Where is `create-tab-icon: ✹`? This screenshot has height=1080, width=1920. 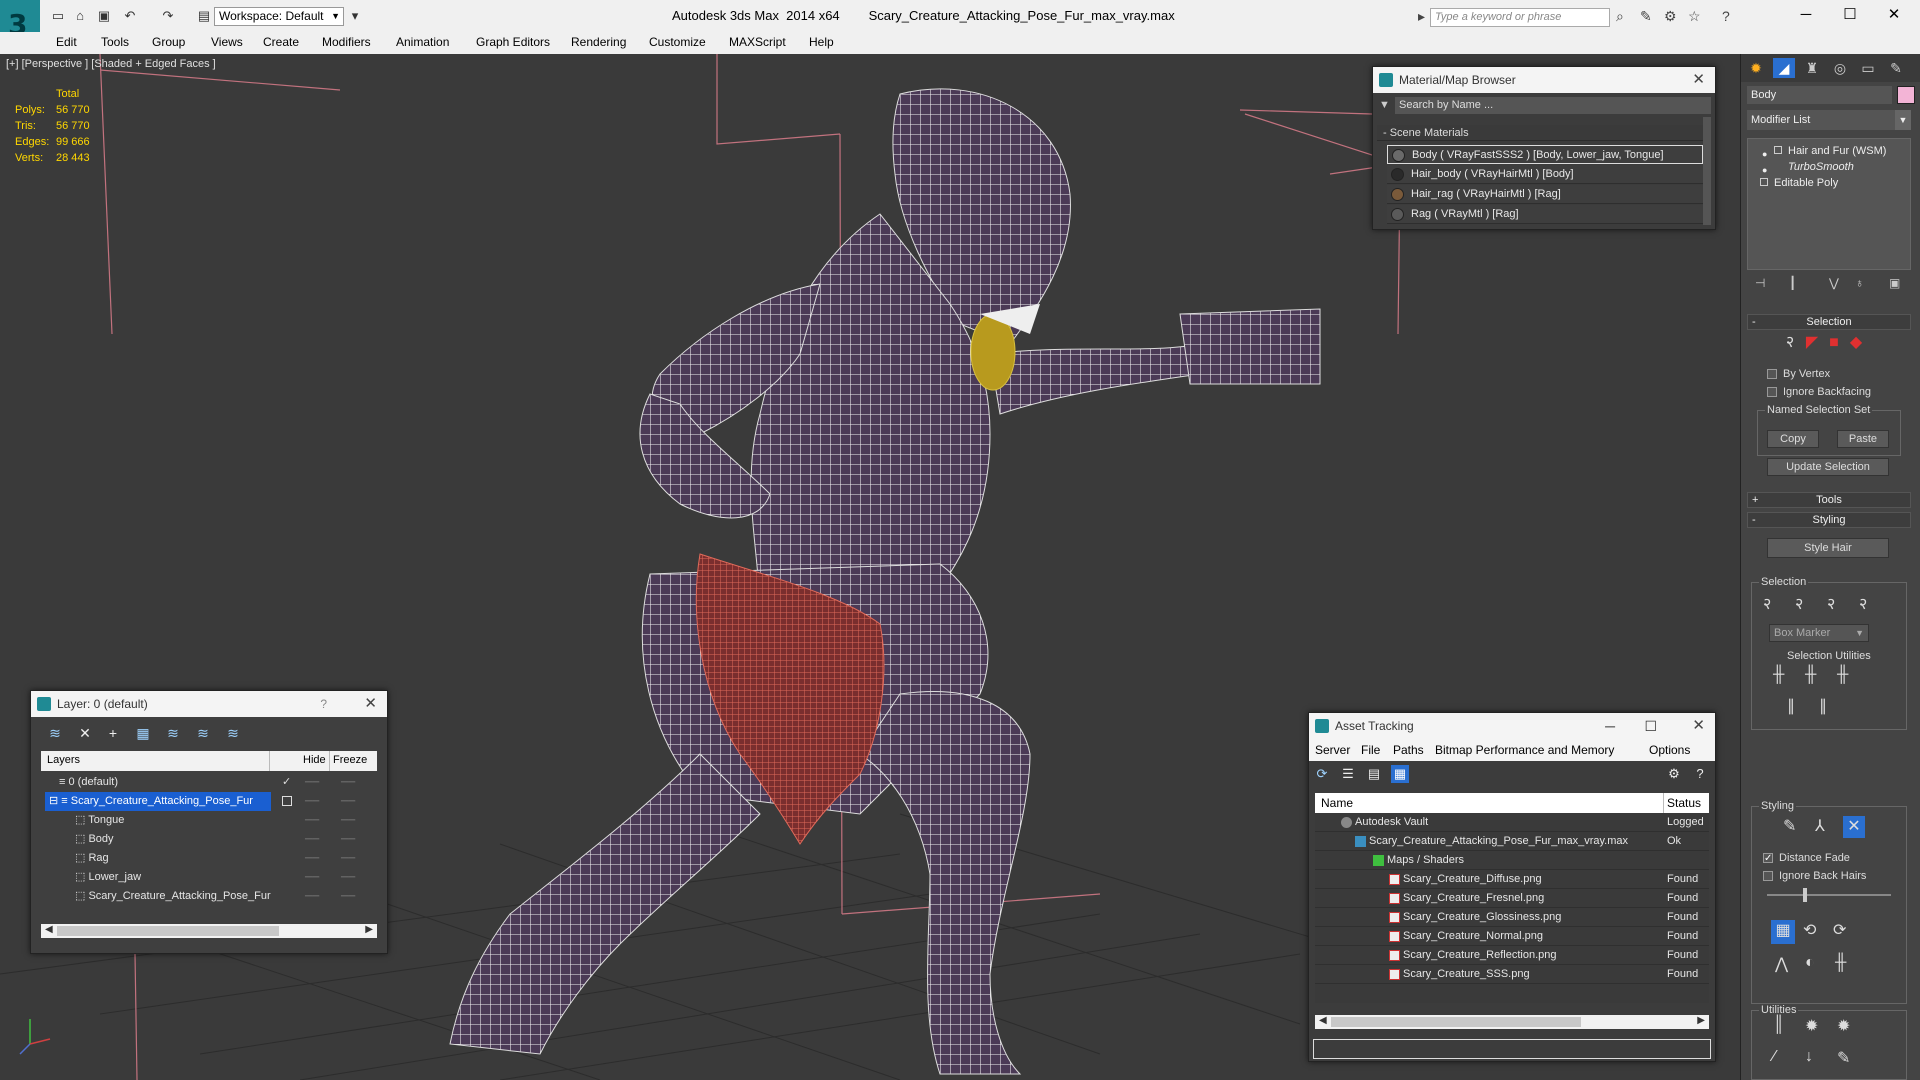 create-tab-icon: ✹ is located at coordinates (1756, 68).